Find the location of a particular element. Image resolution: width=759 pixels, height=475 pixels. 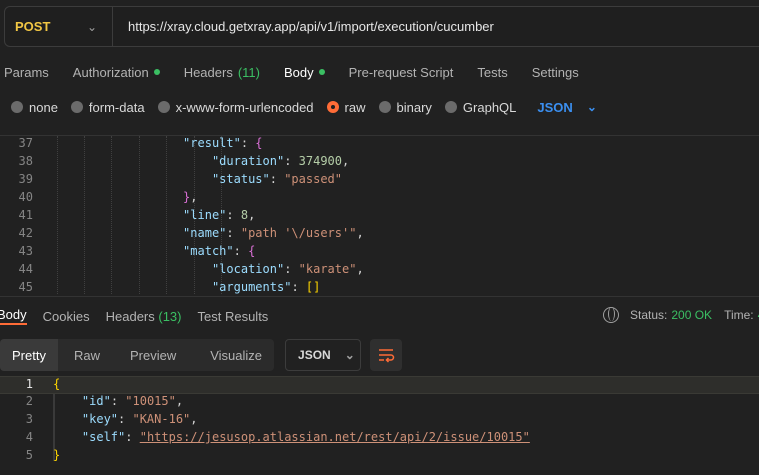

wrap-lines-button is located at coordinates (386, 355).